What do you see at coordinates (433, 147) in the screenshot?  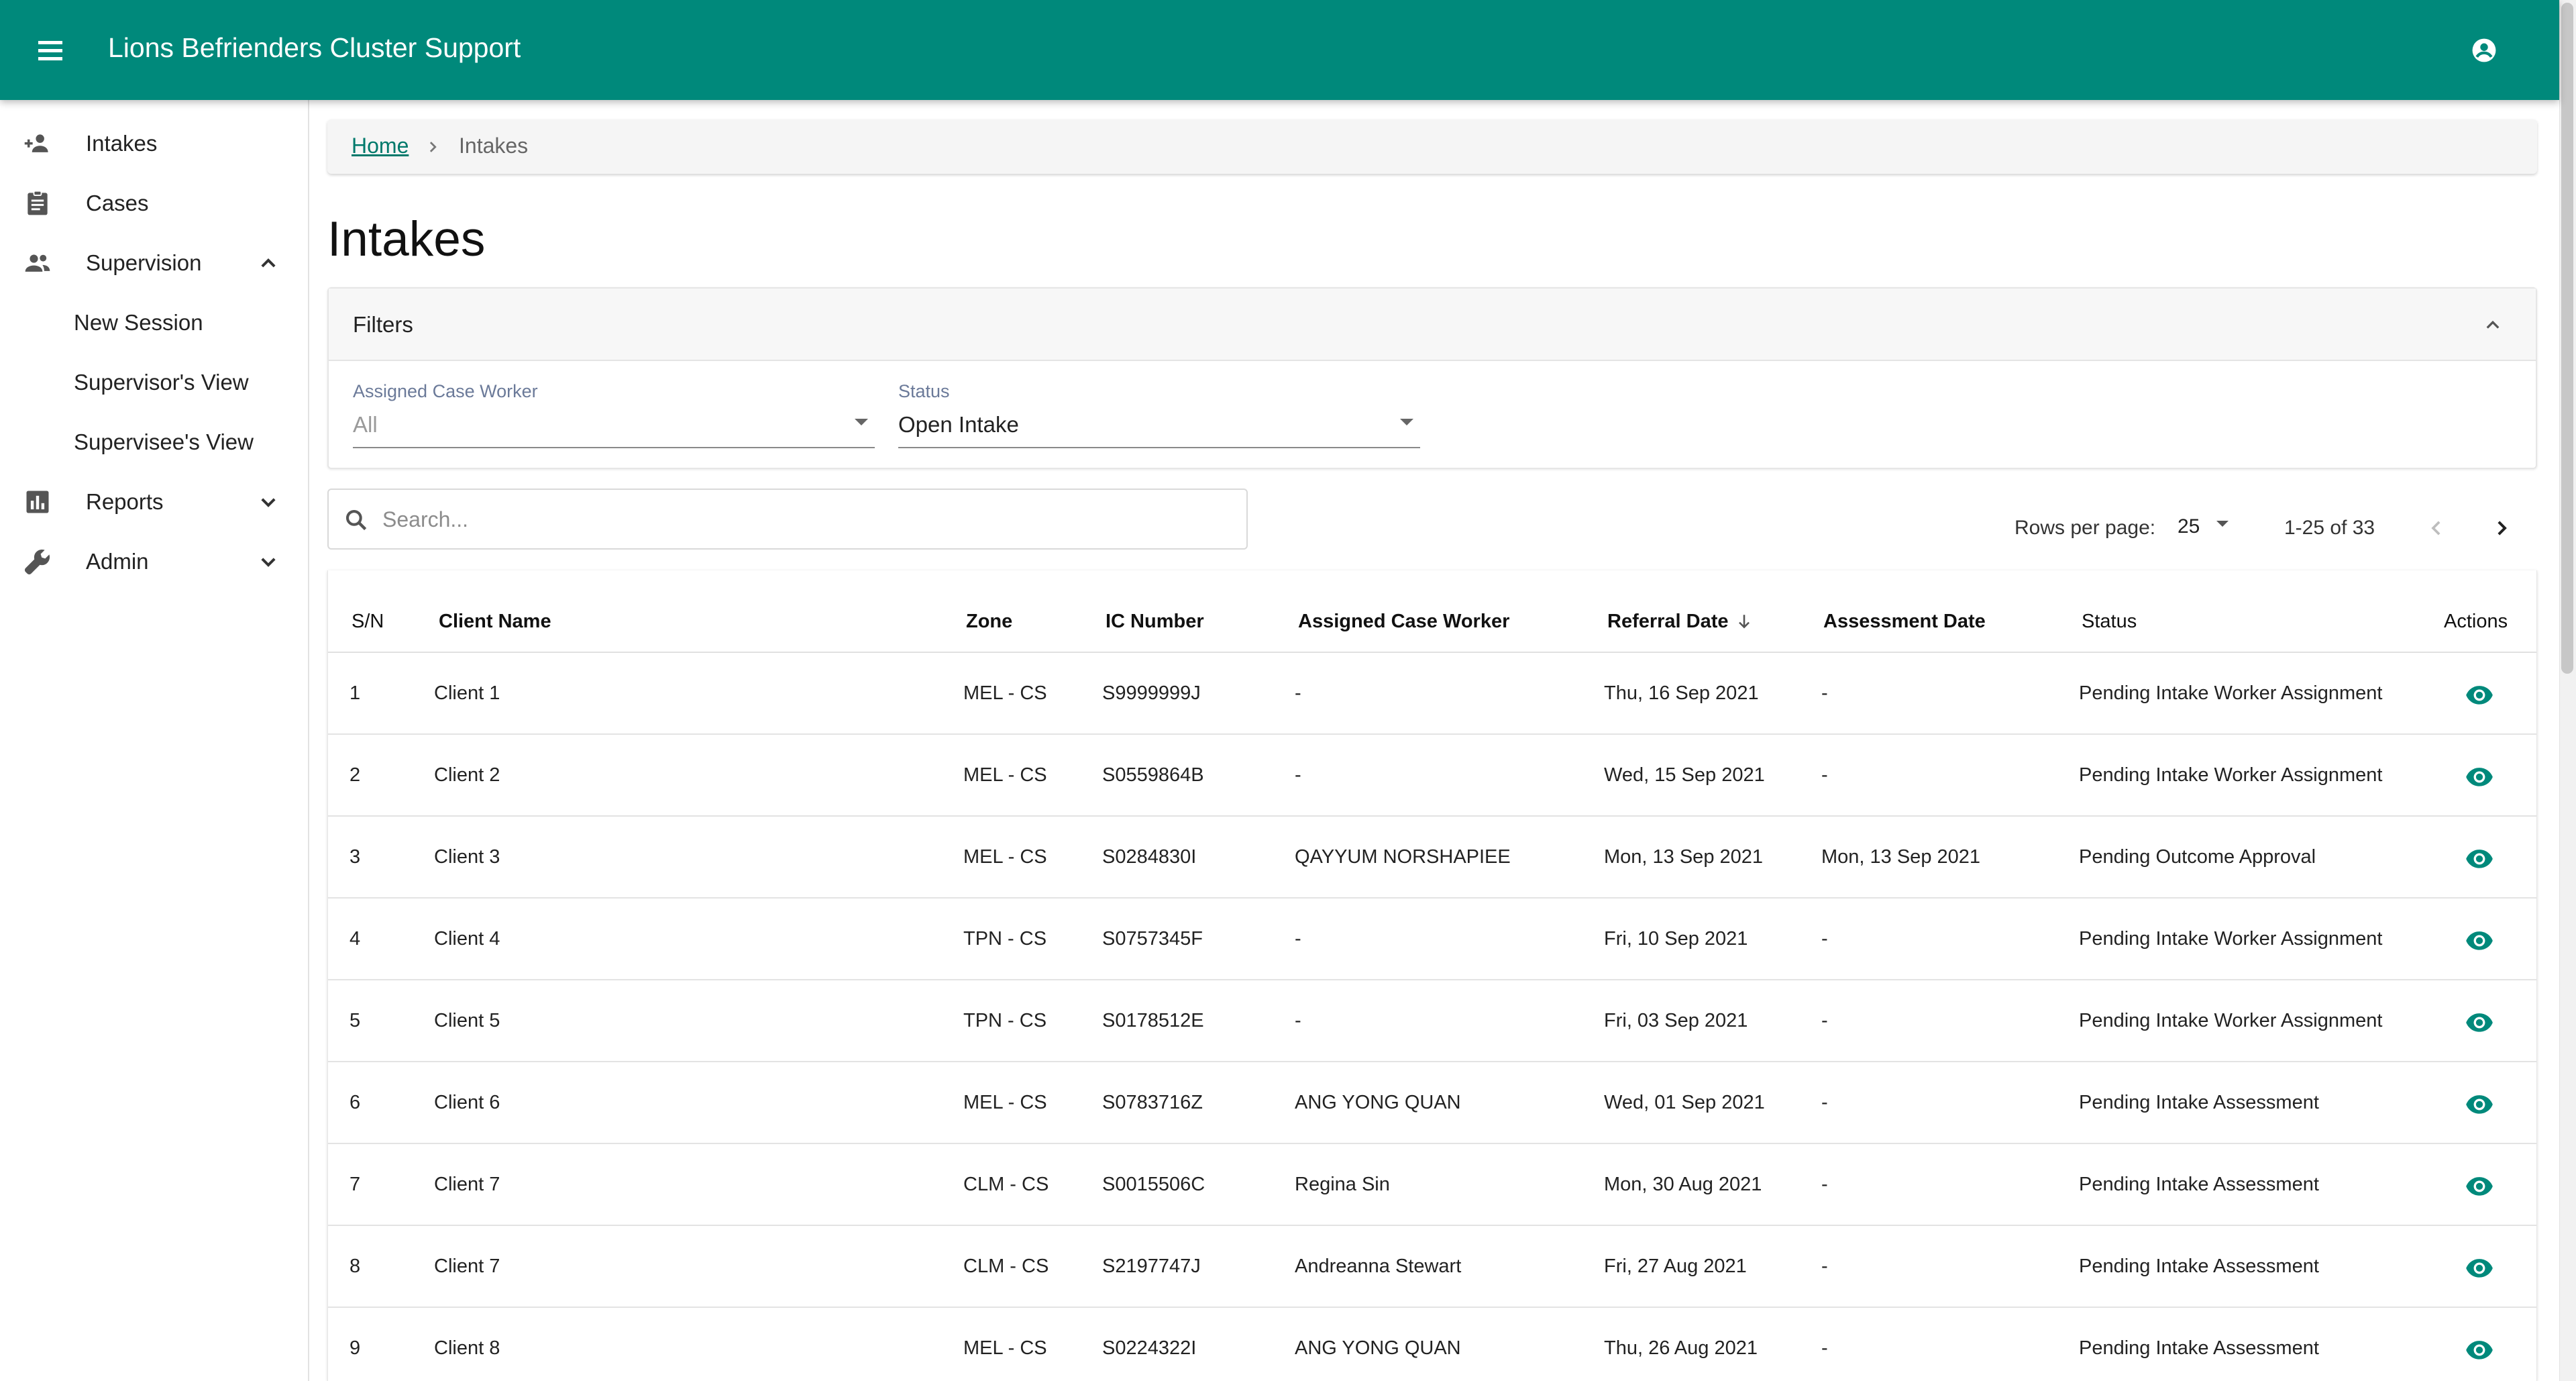 I see `chevron-right-icon` at bounding box center [433, 147].